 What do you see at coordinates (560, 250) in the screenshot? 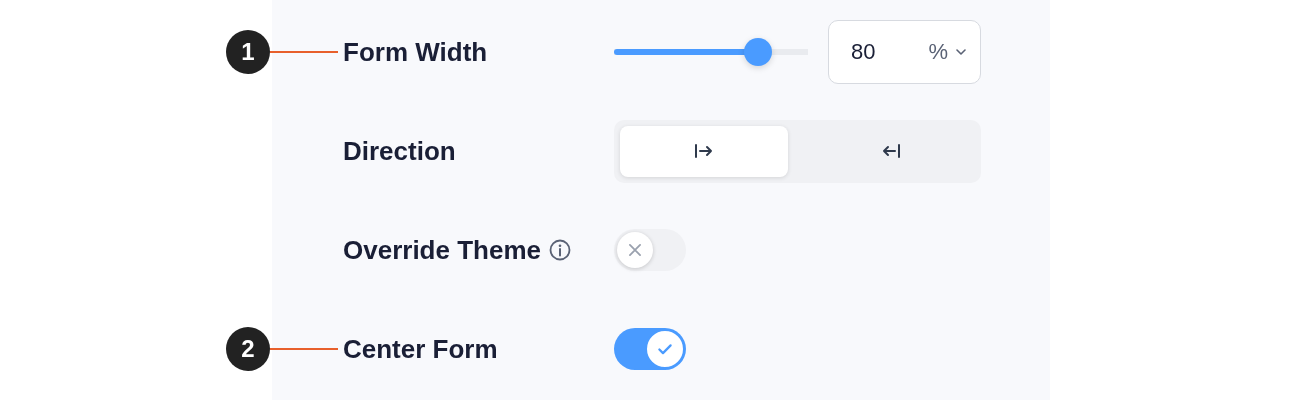
I see `info-icon` at bounding box center [560, 250].